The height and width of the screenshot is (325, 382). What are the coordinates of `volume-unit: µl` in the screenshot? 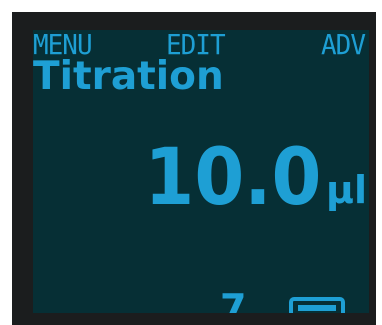 It's located at (346, 190).